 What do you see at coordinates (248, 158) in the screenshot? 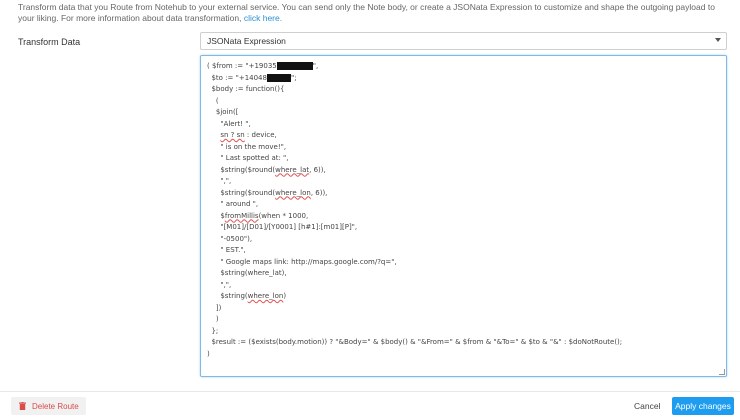
I see `code-line: " Last spotted at: ",` at bounding box center [248, 158].